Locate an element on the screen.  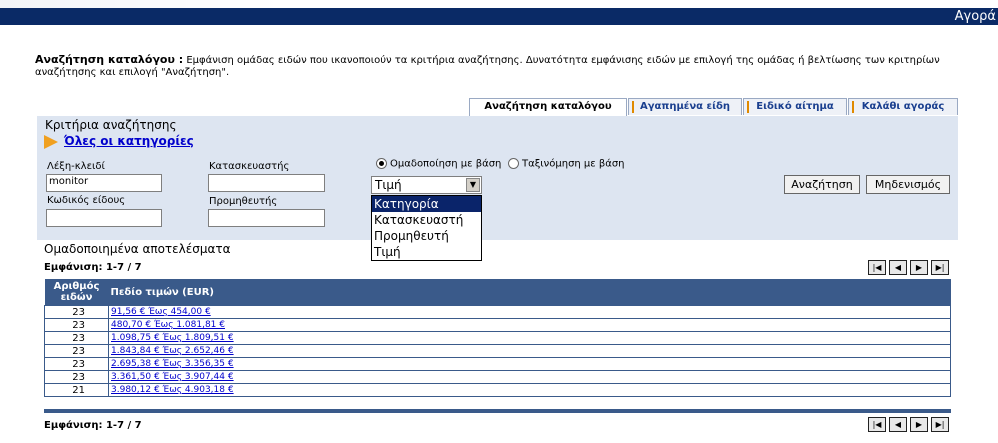
item-code-input is located at coordinates (104, 218).